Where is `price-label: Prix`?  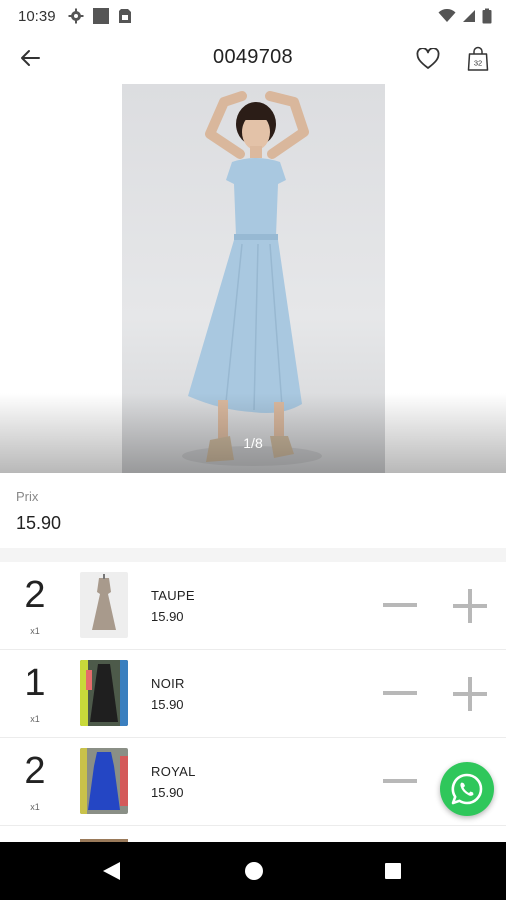
price-label: Prix is located at coordinates (27, 496).